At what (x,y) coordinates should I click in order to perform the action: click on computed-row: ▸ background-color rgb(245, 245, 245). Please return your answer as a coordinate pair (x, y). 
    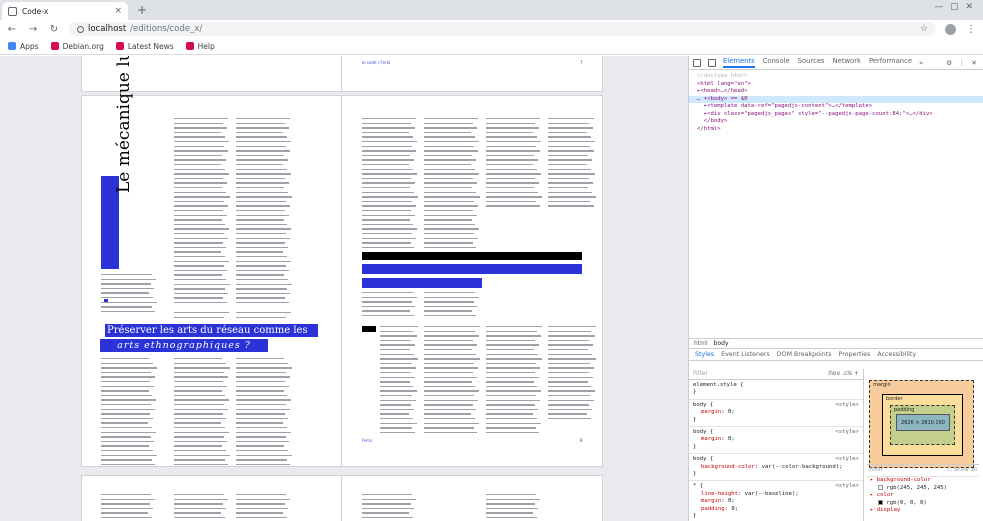
    Looking at the image, I should click on (923, 484).